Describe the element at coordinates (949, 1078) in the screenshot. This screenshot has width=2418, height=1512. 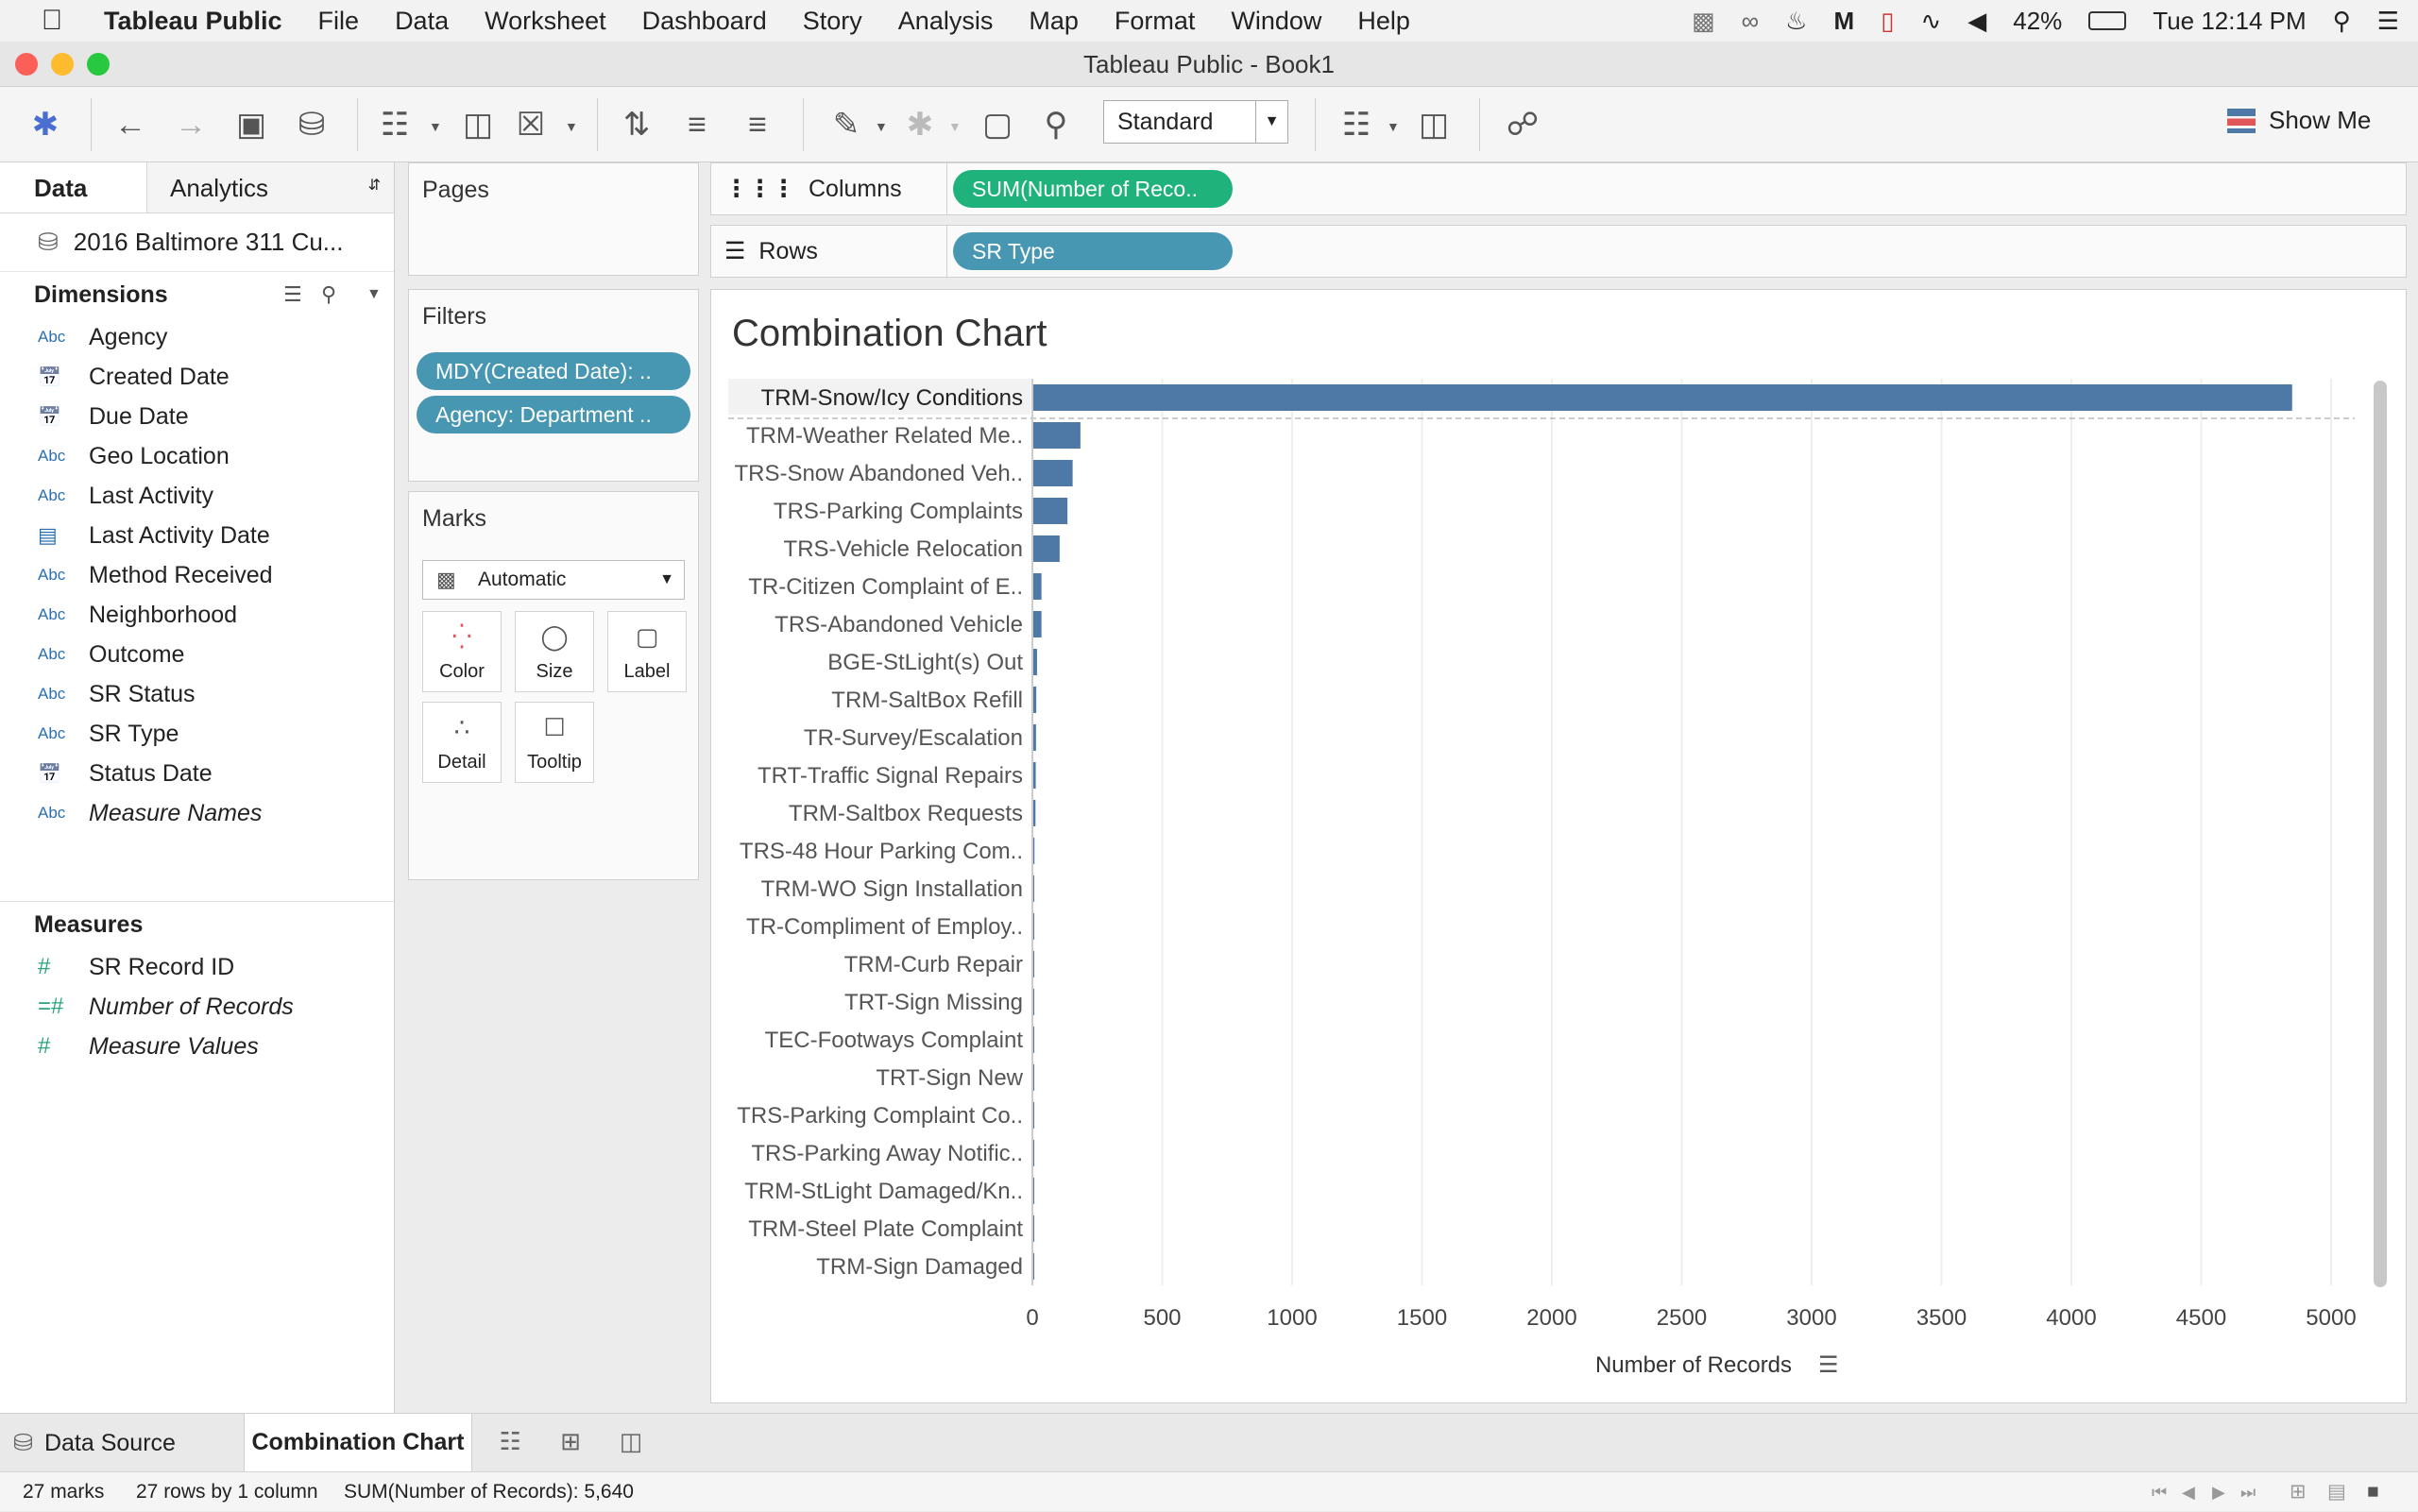
I see `y-category-label: TRT-Sign New` at that location.